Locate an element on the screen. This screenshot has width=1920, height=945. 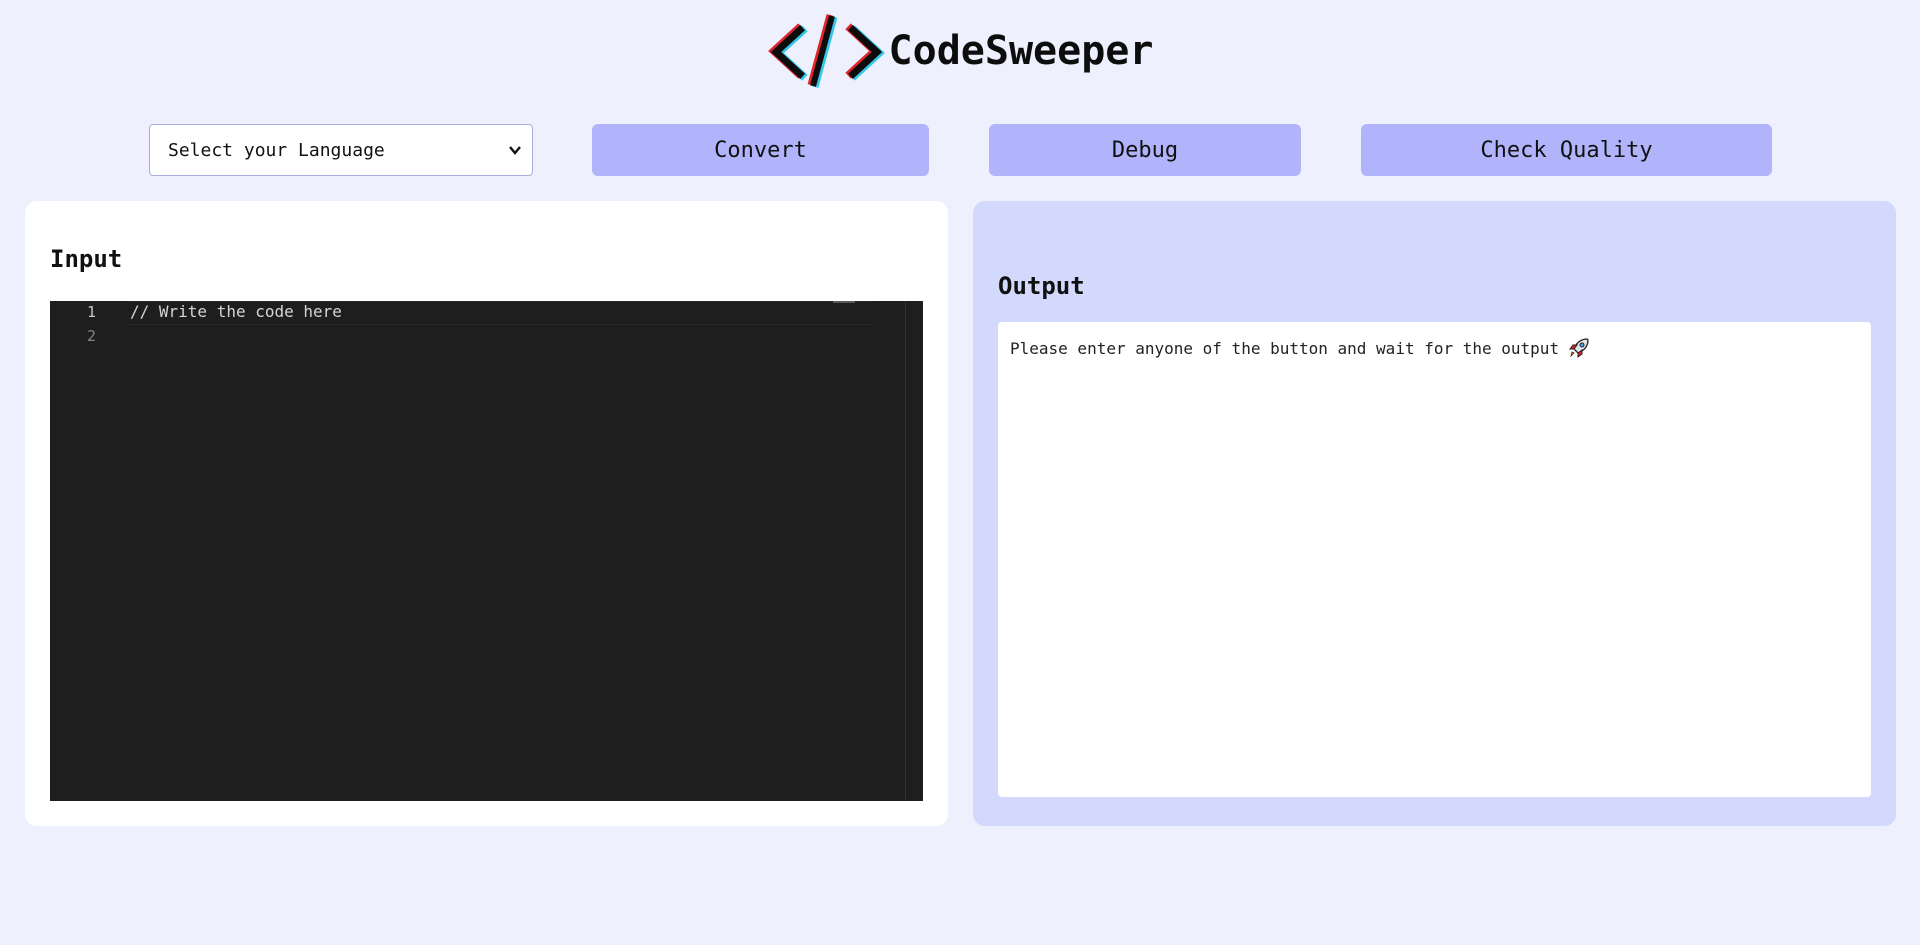
app-title: CodeSweeper is located at coordinates (1021, 51).